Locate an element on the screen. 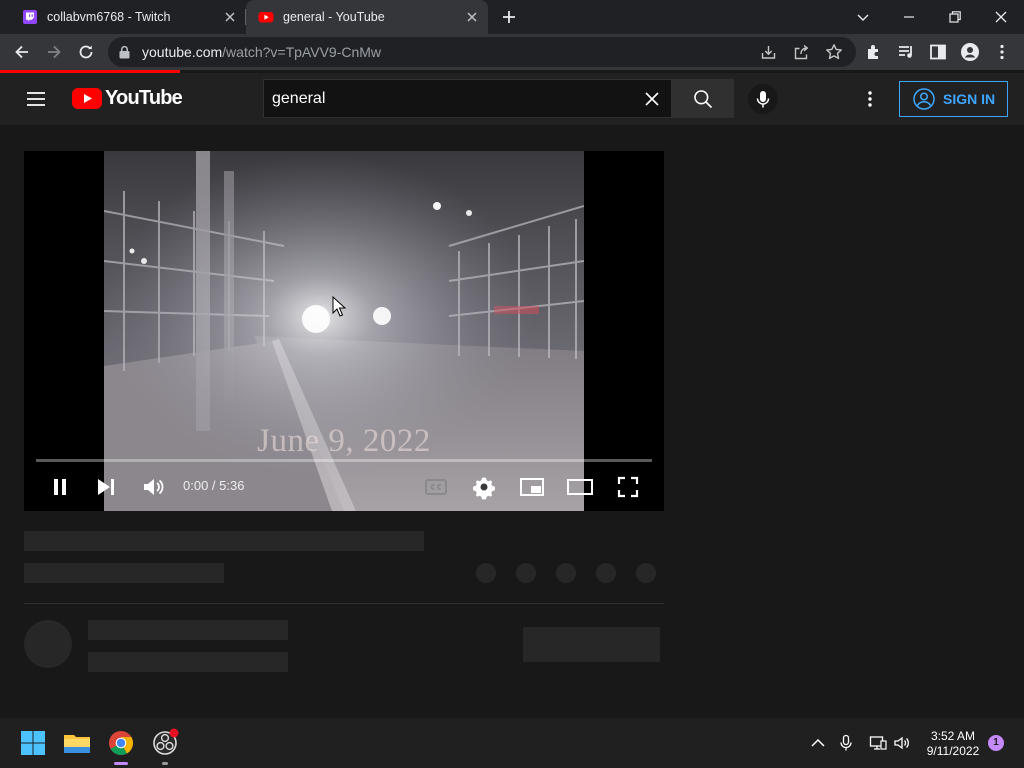  file-explorer-icon is located at coordinates (77, 743).